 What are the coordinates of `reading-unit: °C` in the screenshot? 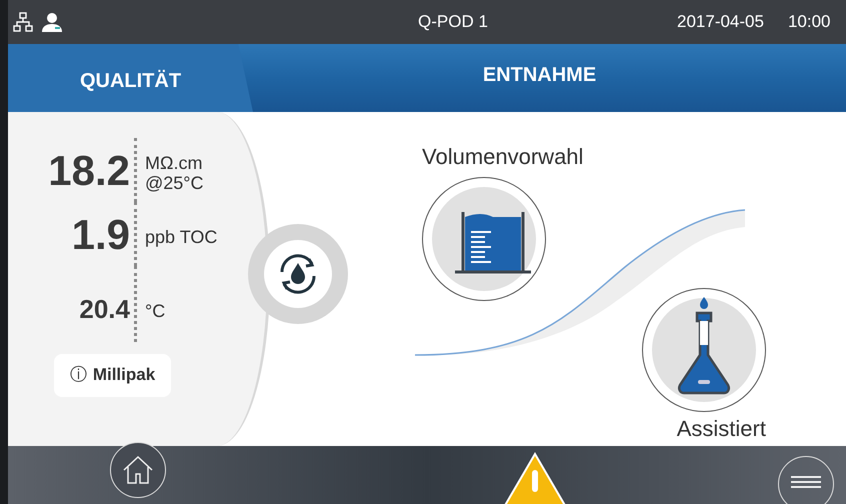 It's located at (155, 310).